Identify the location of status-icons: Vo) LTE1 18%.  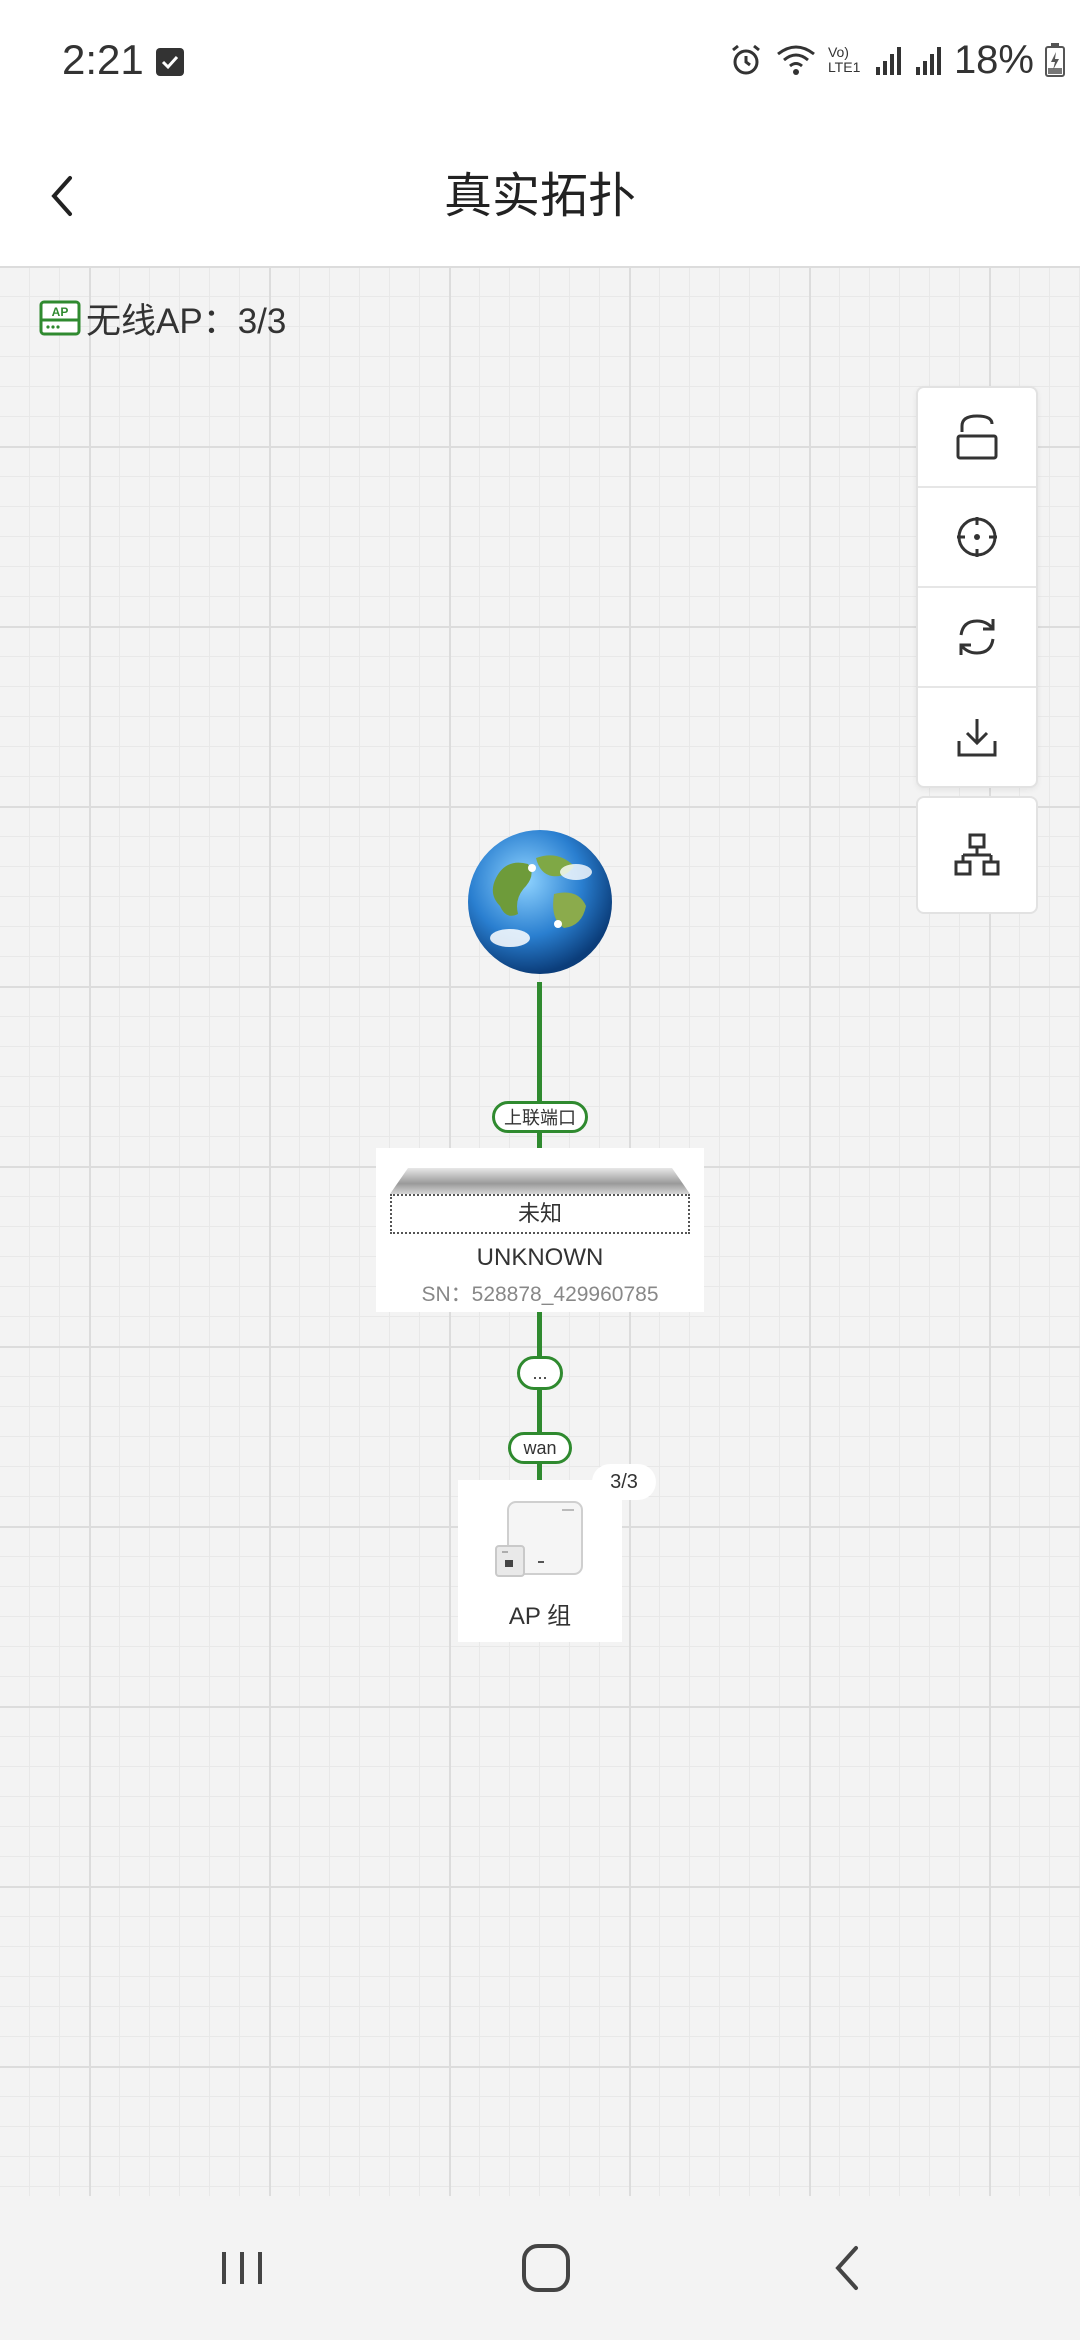
(897, 60).